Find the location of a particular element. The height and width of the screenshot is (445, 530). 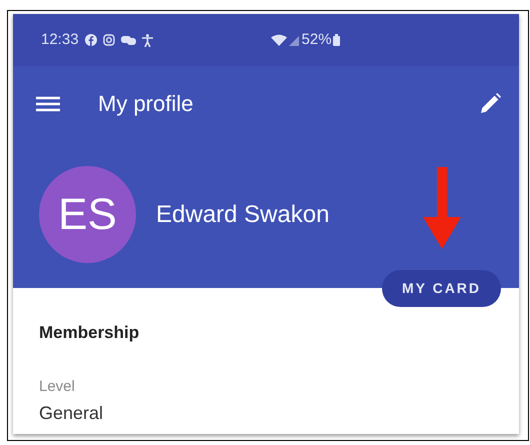

section-heading: Membership is located at coordinates (89, 333).